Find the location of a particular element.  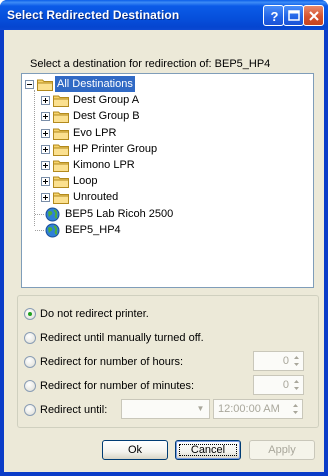

minutes-value: 0 is located at coordinates (285, 385).